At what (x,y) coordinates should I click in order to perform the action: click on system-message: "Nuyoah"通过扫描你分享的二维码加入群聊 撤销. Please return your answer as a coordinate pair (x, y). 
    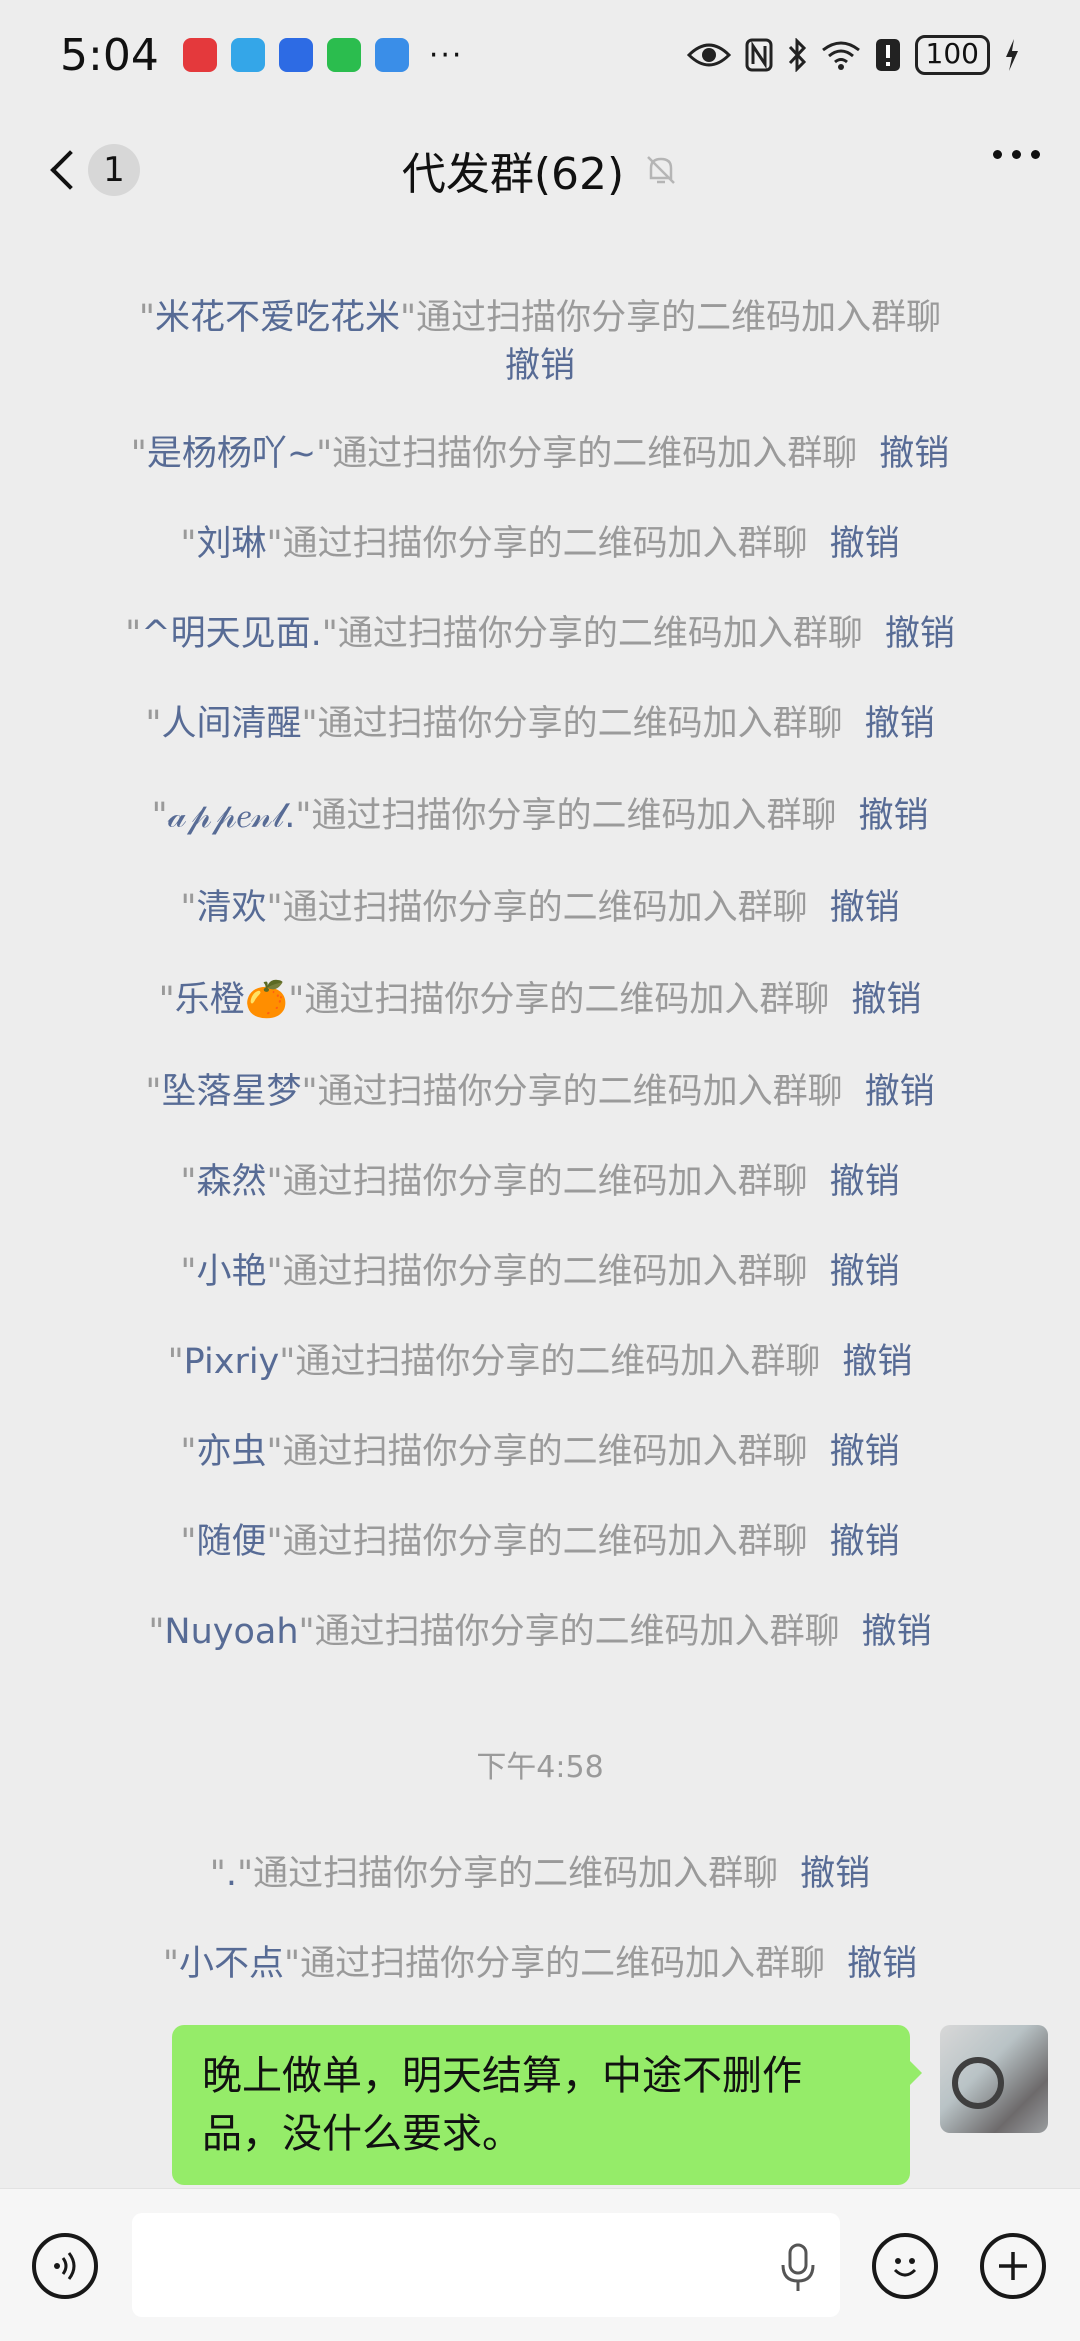
    Looking at the image, I should click on (540, 1632).